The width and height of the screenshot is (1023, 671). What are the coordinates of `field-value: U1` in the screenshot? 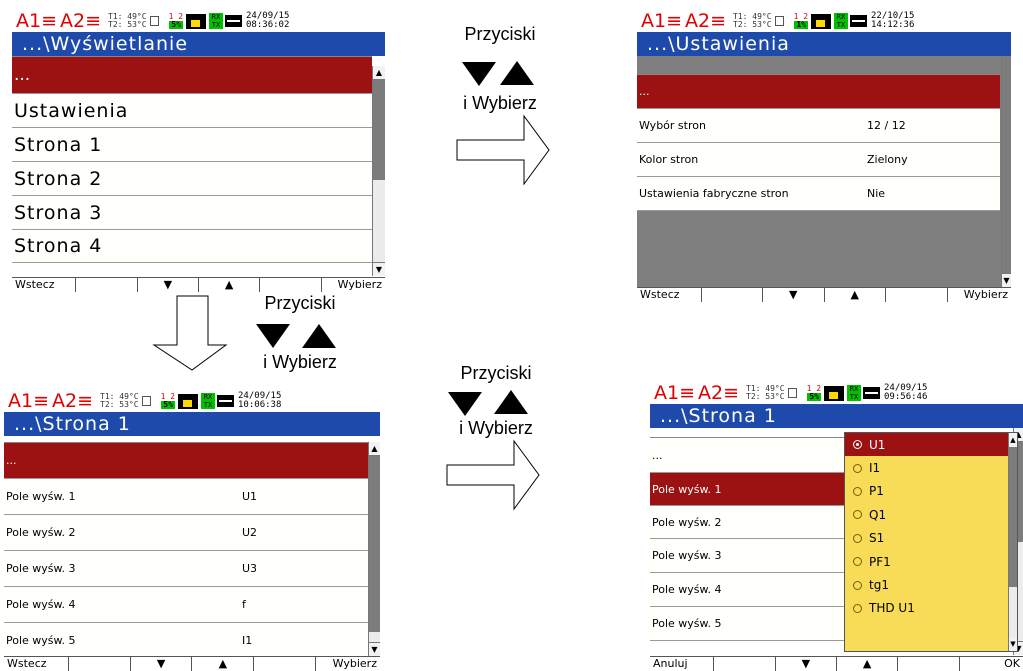 It's located at (250, 496).